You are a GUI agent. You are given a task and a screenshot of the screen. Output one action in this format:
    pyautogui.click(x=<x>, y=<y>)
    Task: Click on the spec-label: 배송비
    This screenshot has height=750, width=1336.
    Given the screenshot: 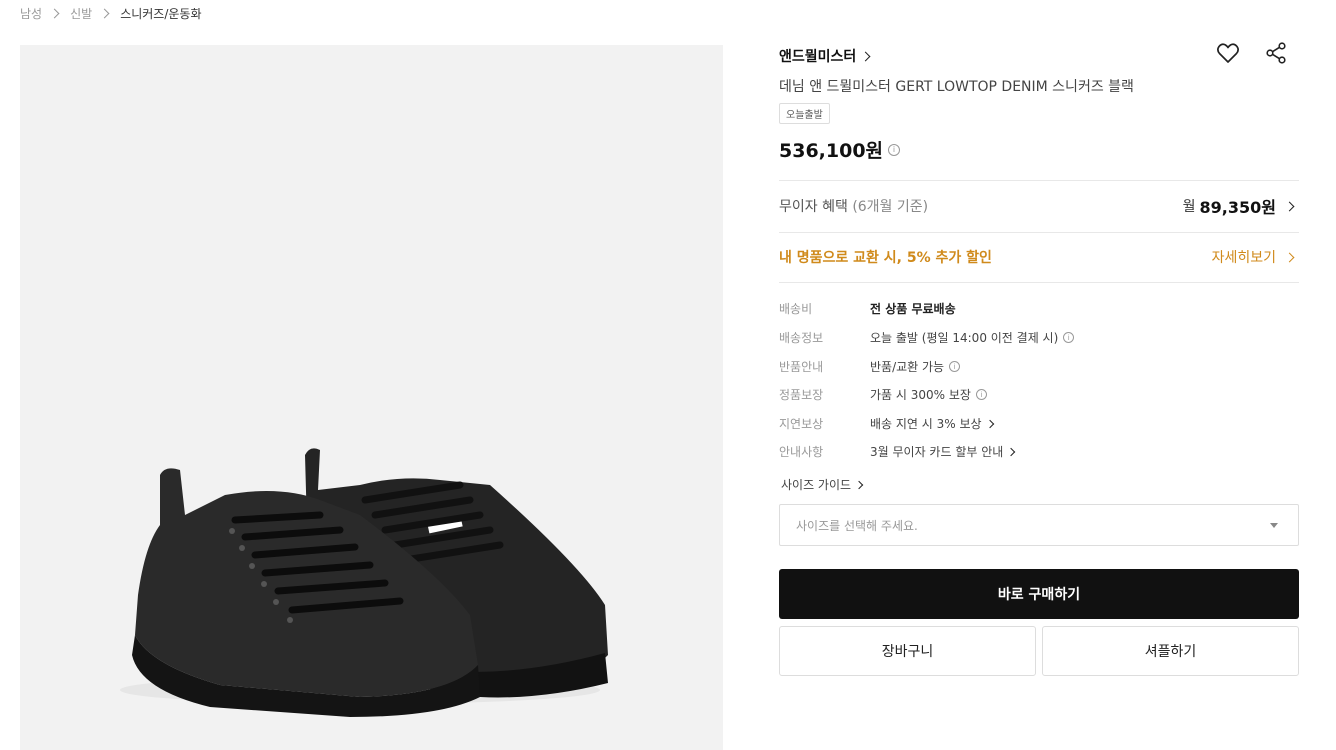 What is the action you would take?
    pyautogui.click(x=796, y=309)
    